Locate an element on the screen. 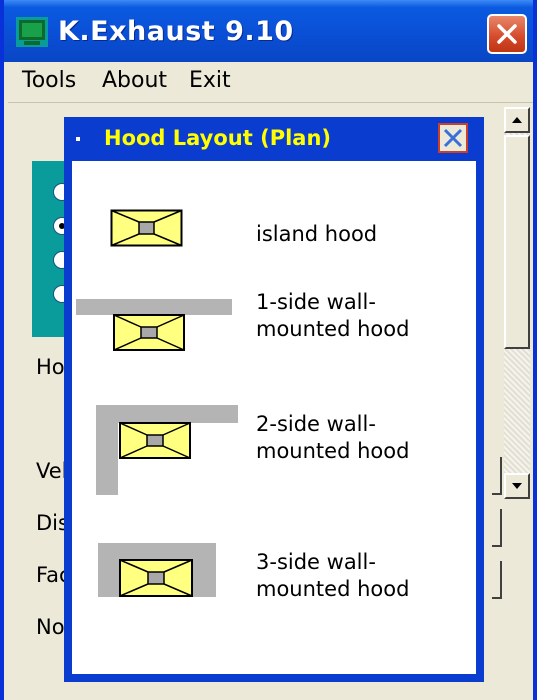 Image resolution: width=537 pixels, height=700 pixels. vertical-scrollbar is located at coordinates (517, 303).